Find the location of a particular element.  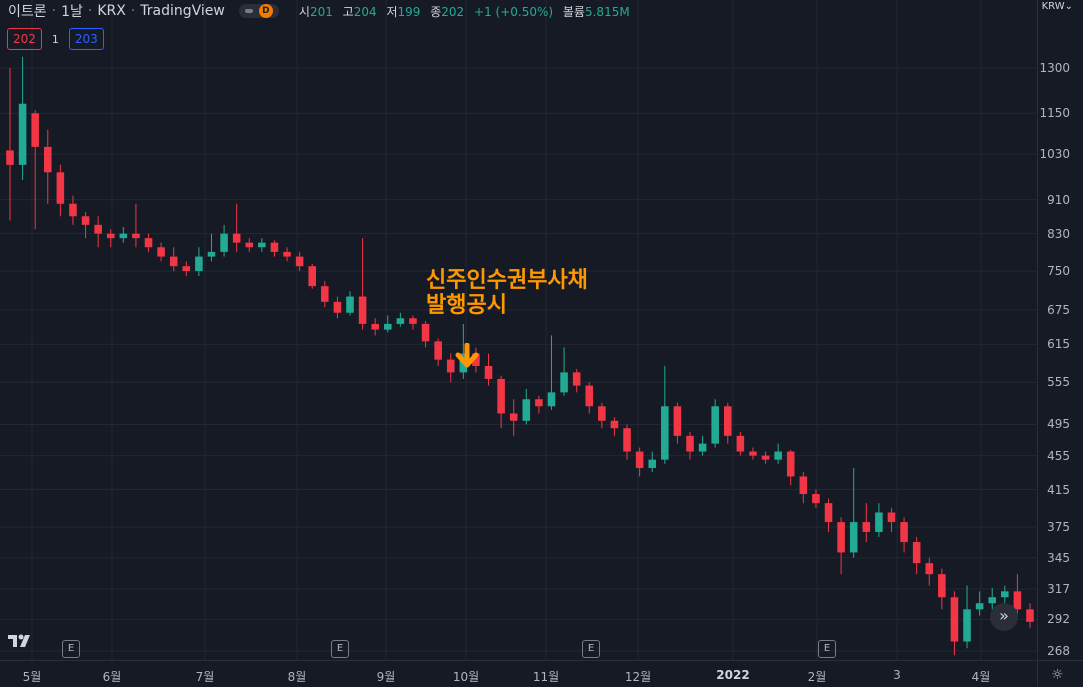

double-chevron-right-icon: » is located at coordinates (1004, 617).